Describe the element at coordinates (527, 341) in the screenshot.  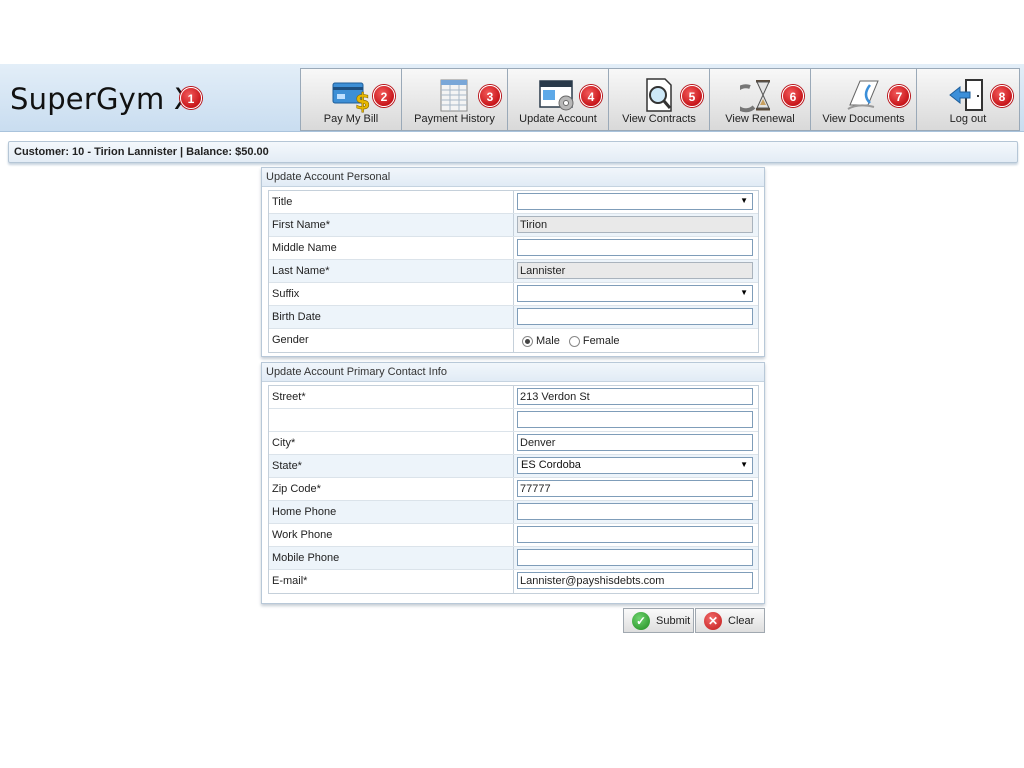
I see `gender-male-radio` at that location.